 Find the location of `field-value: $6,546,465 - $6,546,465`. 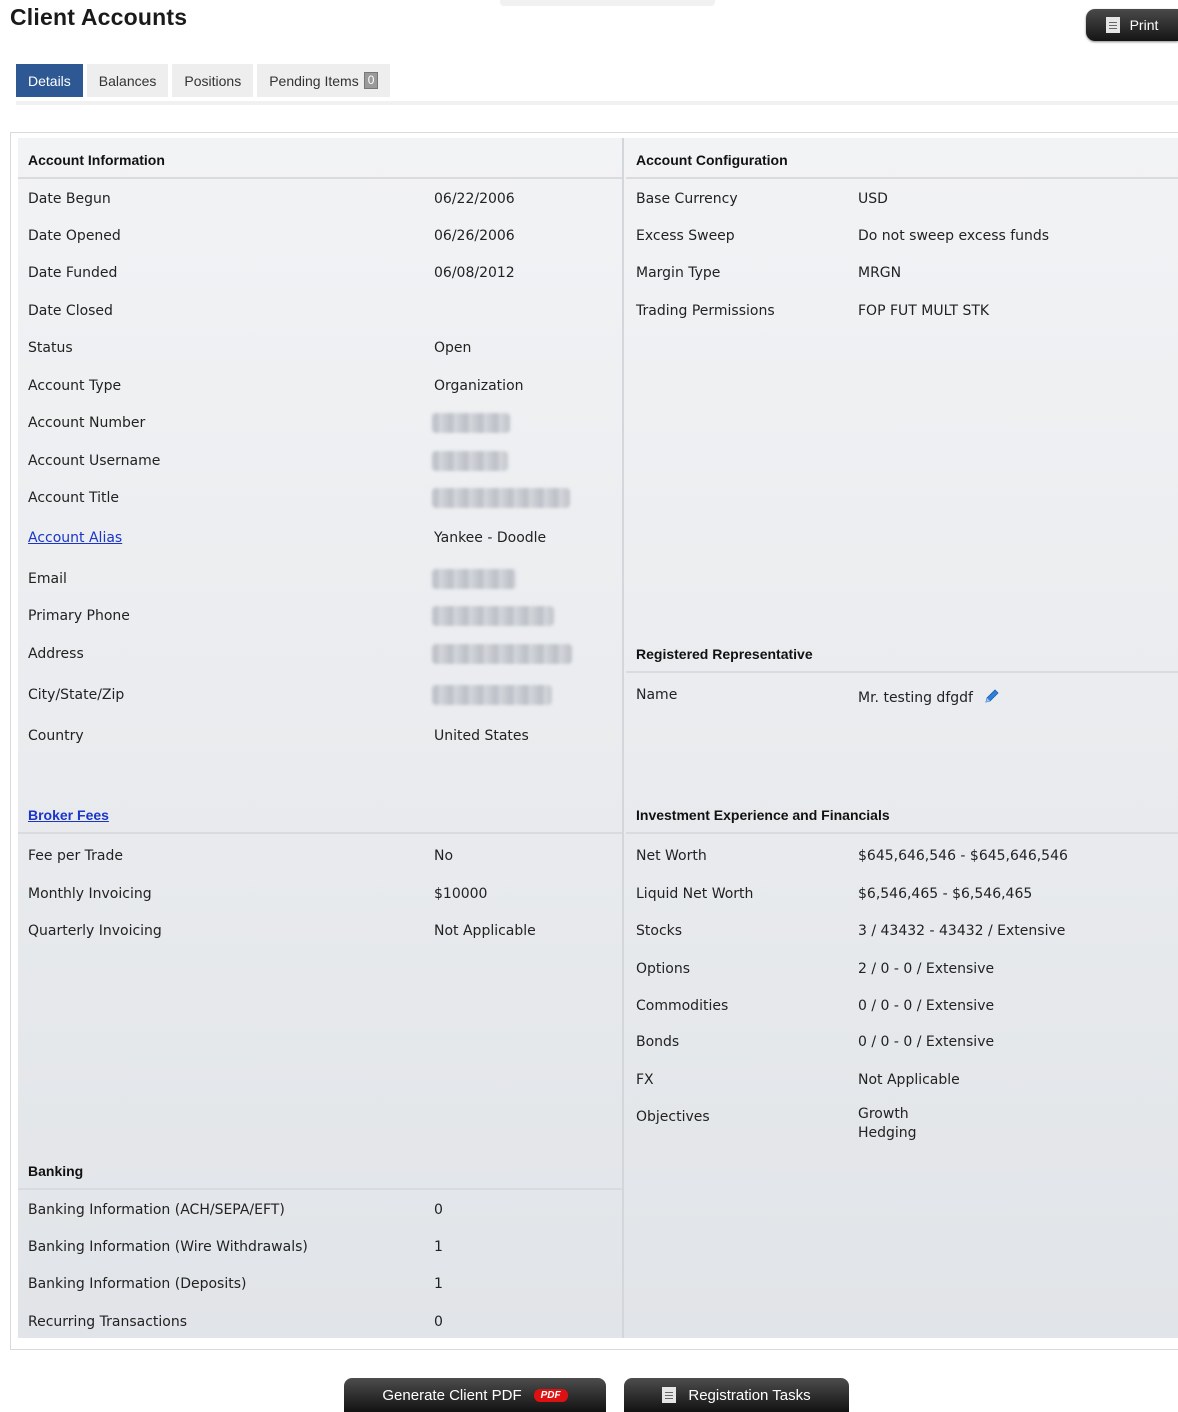

field-value: $6,546,465 - $6,546,465 is located at coordinates (945, 894).